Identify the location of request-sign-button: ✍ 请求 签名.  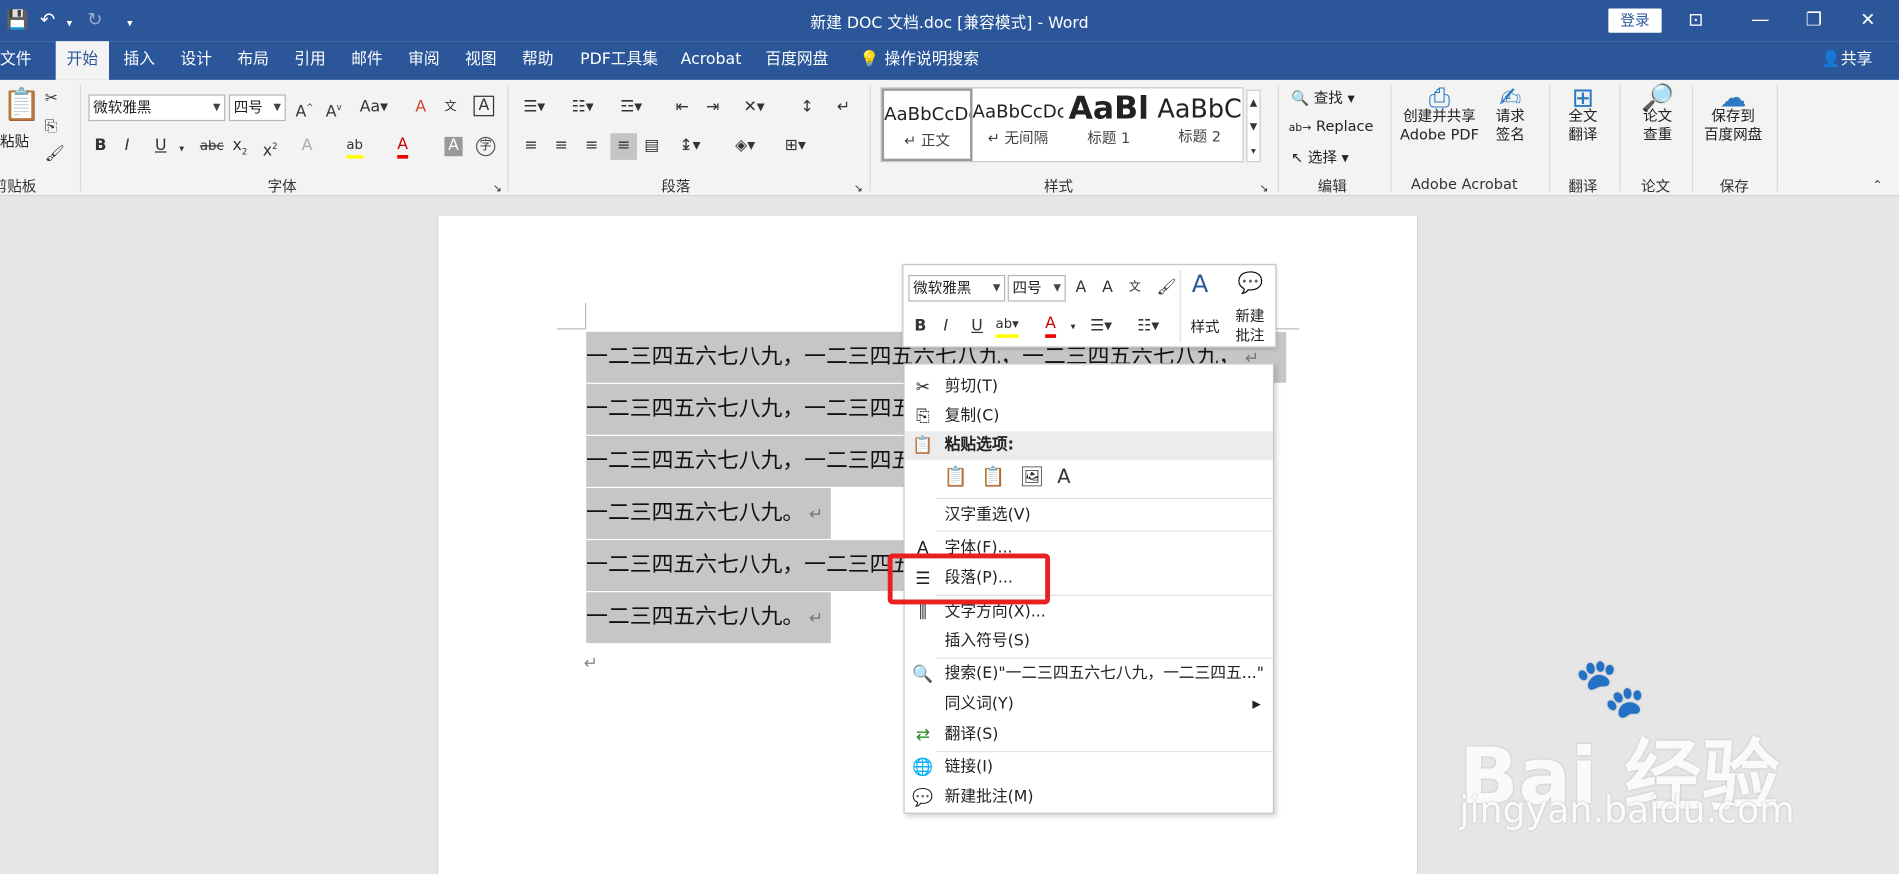
(1510, 114).